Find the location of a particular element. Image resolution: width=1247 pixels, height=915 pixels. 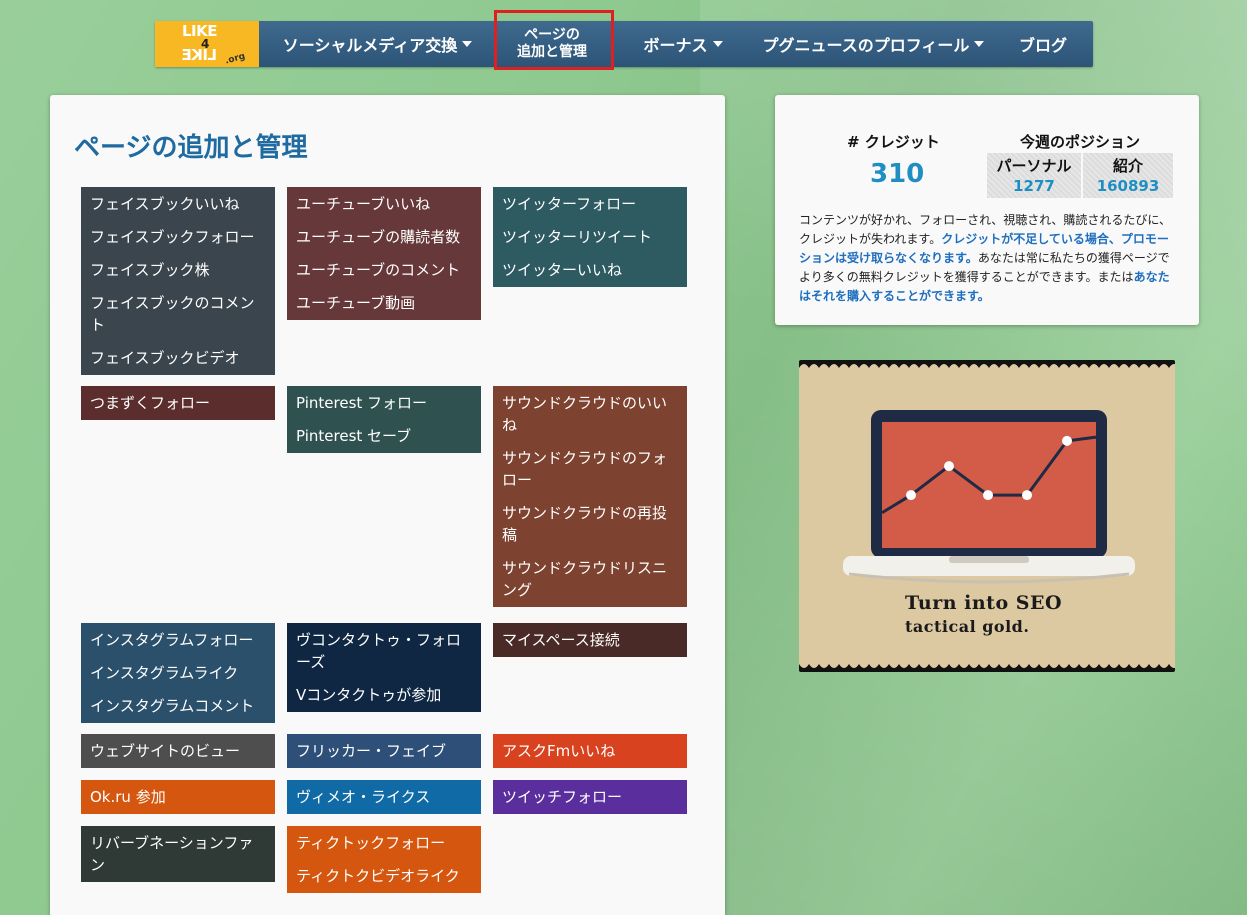

logo-suffix: .org is located at coordinates (235, 59).